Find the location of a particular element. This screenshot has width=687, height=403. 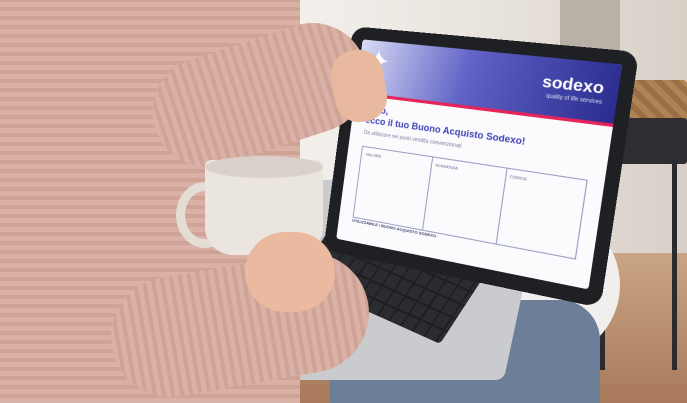

hand-holding-mug is located at coordinates (290, 272).